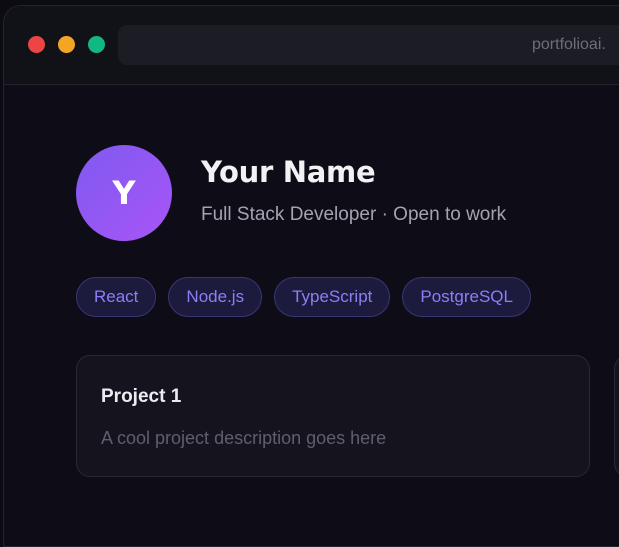  Describe the element at coordinates (368, 45) in the screenshot. I see `address-bar: portfolioai.` at that location.